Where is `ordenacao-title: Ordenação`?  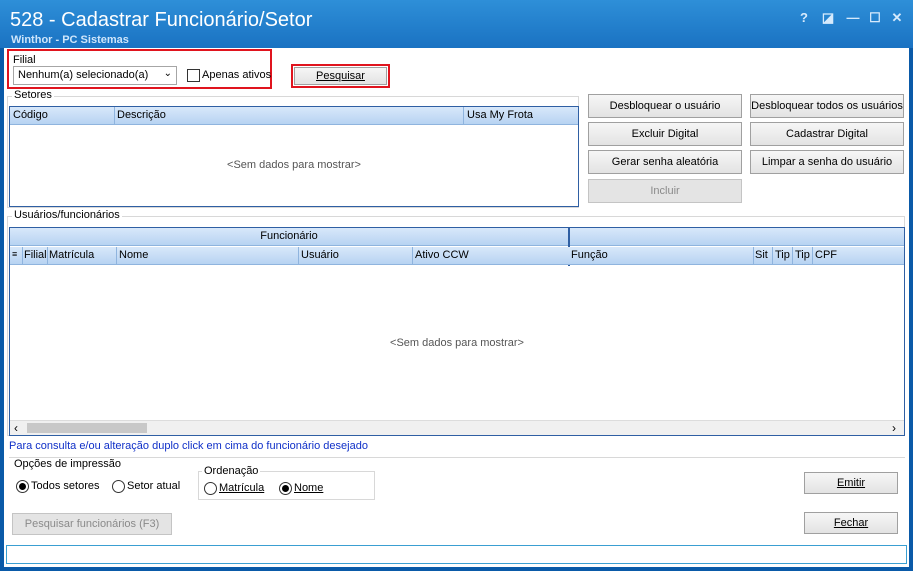
ordenacao-title: Ordenação is located at coordinates (231, 471).